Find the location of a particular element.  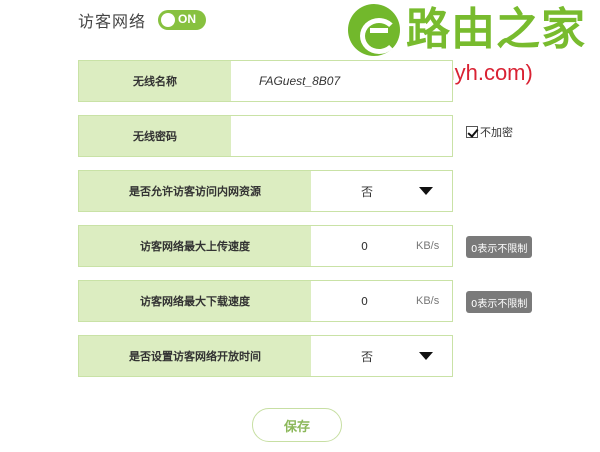

download-speed-label: 访客网络最大下载速度 is located at coordinates (195, 301).